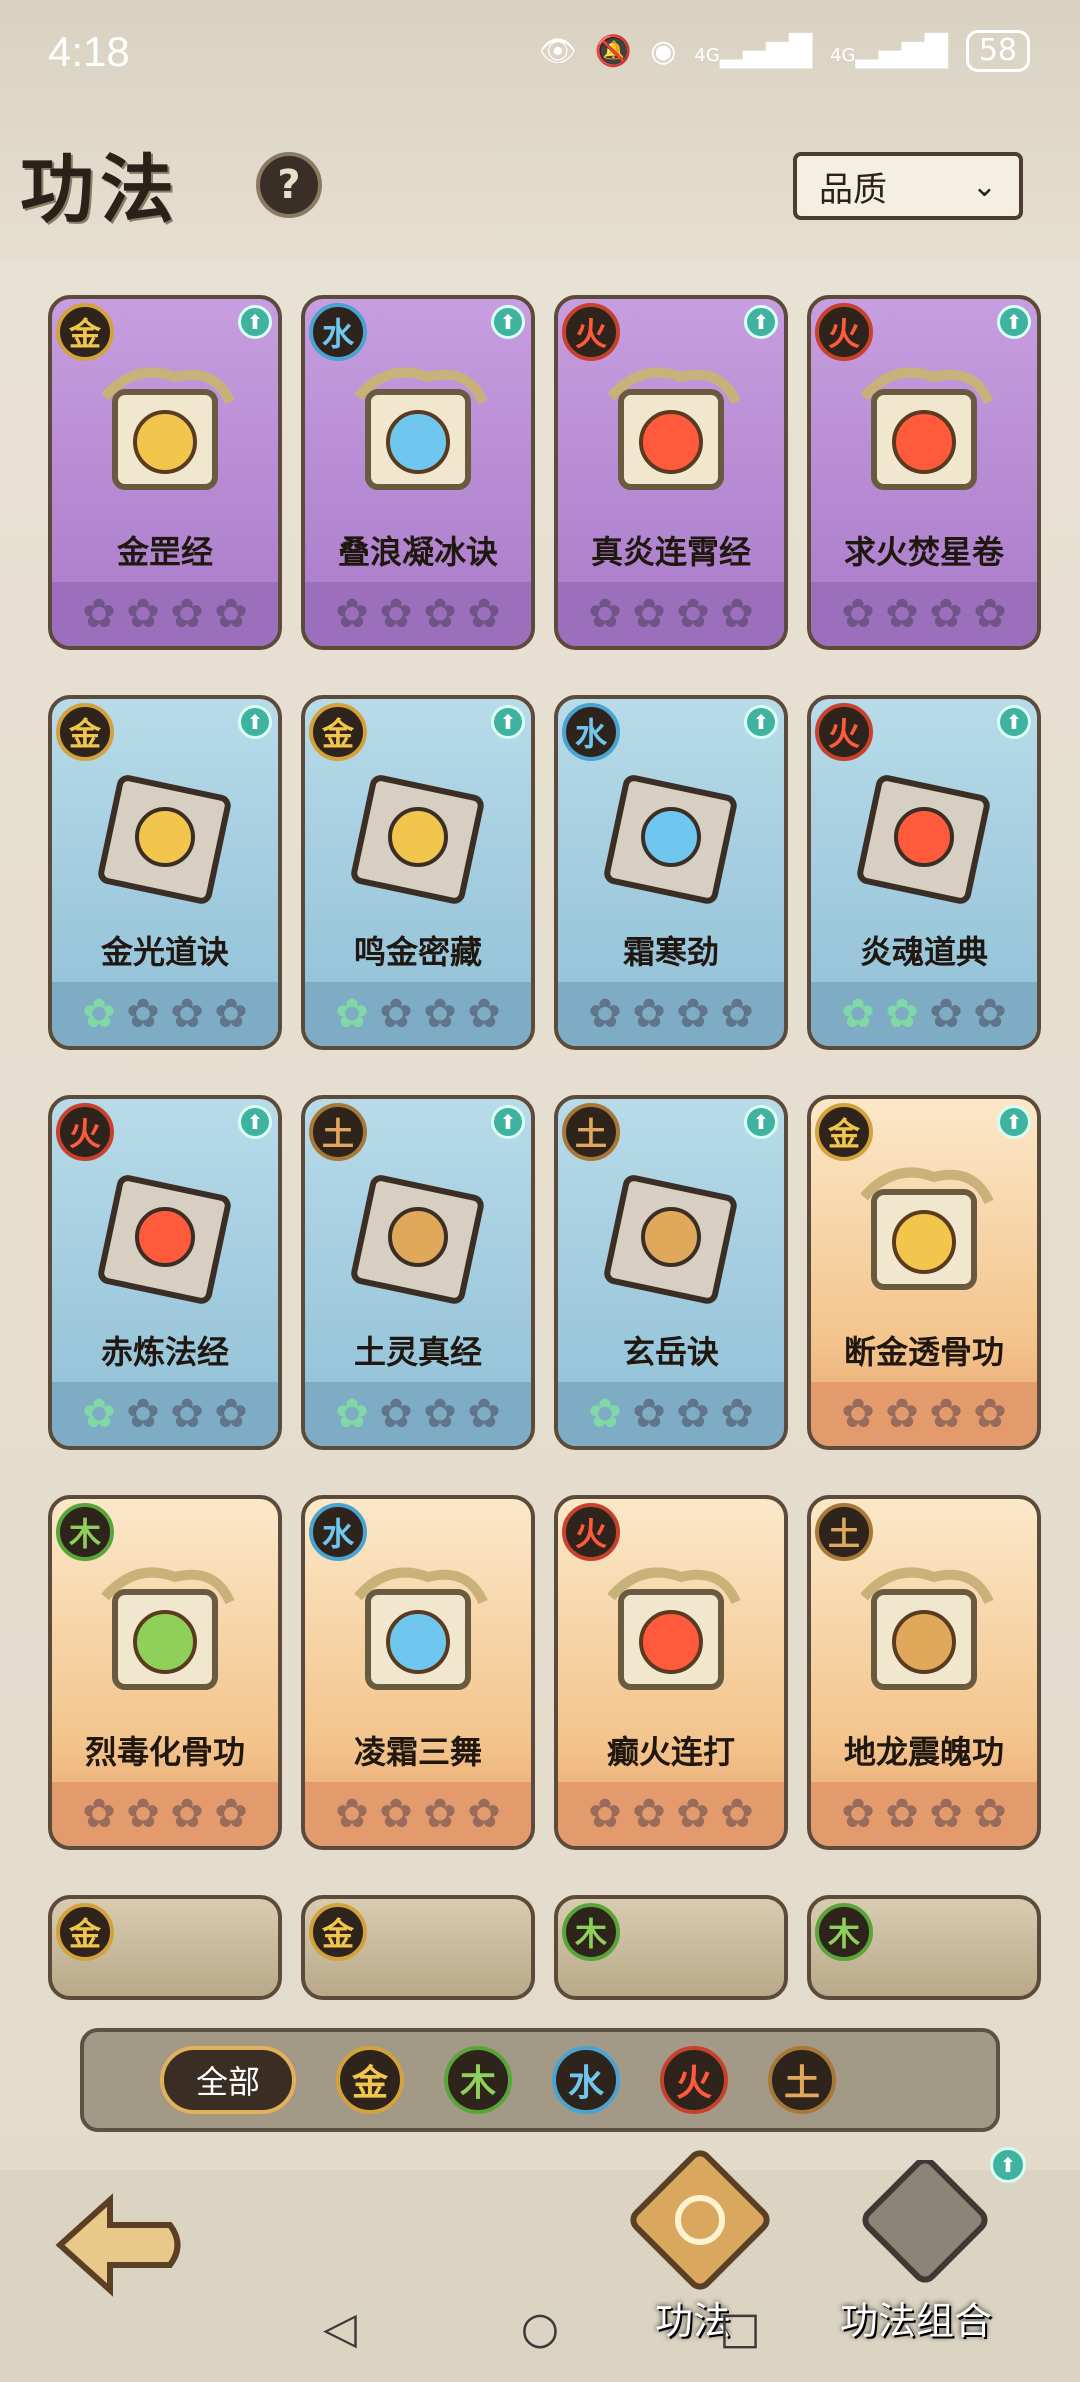  I want to click on technique-card: 火 ⬆ 真炎连霄经 ✿ ✿ ✿ ✿, so click(671, 472).